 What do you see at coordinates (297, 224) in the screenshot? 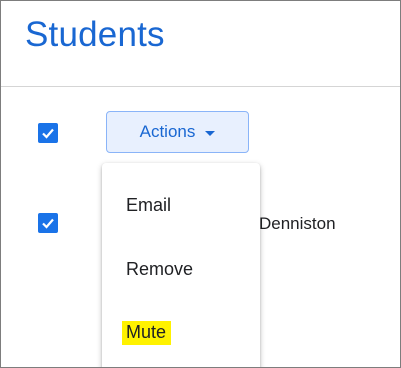
I see `student-name: Denniston` at bounding box center [297, 224].